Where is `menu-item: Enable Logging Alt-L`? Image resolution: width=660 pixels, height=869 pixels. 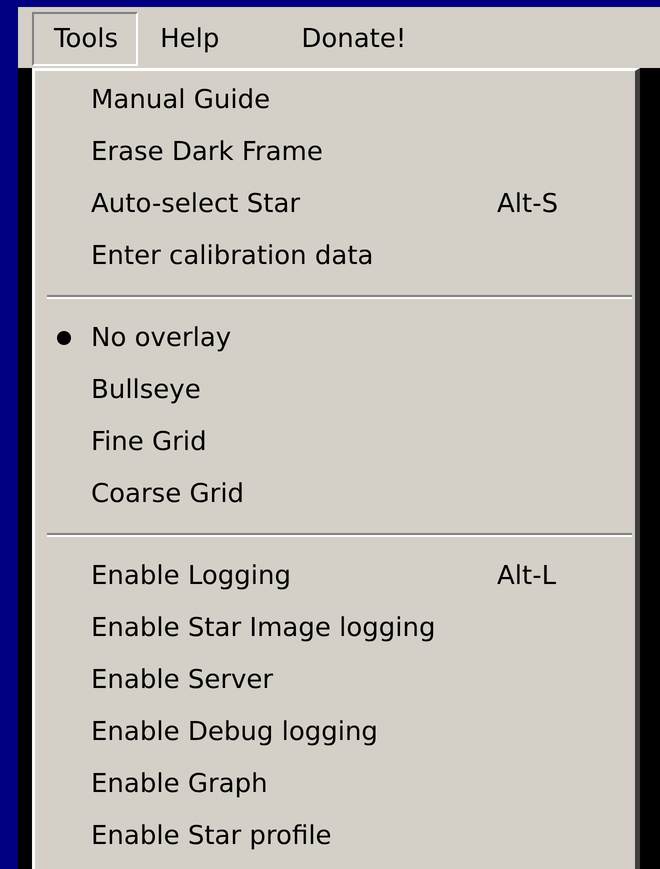 menu-item: Enable Logging Alt-L is located at coordinates (335, 576).